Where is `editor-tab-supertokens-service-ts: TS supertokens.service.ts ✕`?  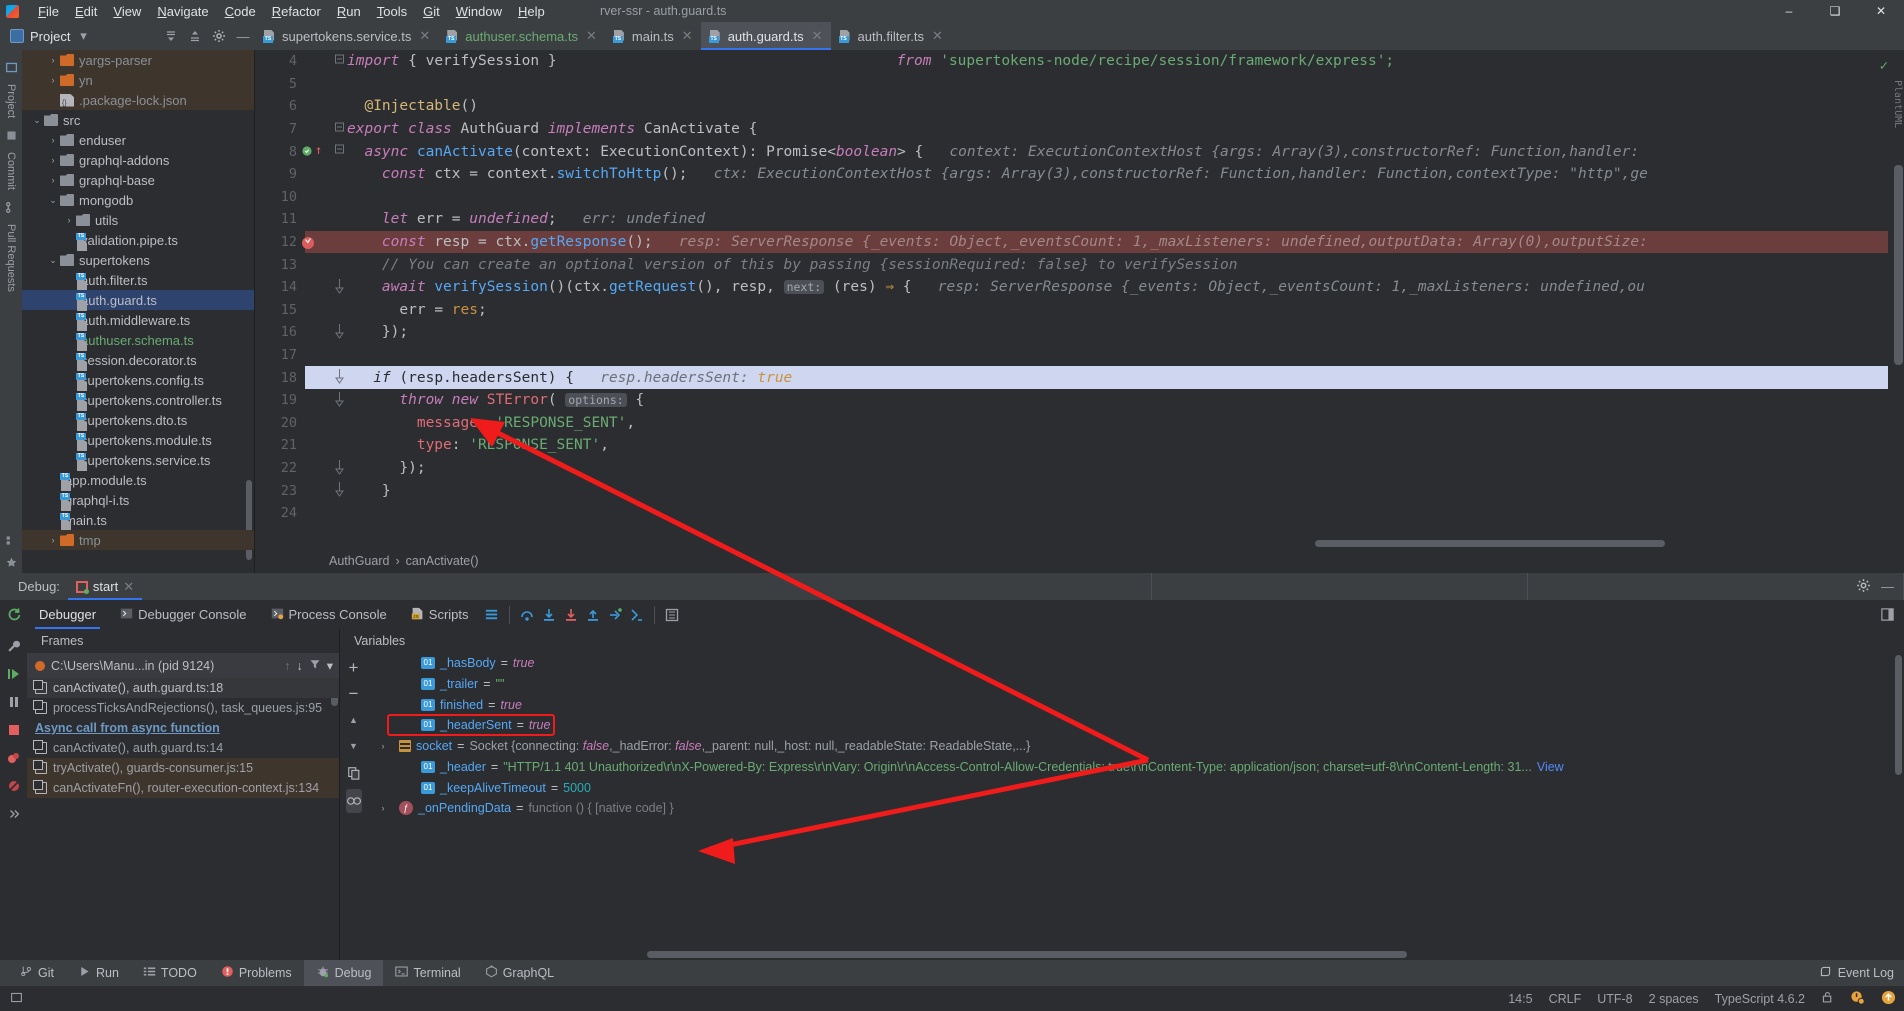 editor-tab-supertokens-service-ts: TS supertokens.service.ts ✕ is located at coordinates (346, 36).